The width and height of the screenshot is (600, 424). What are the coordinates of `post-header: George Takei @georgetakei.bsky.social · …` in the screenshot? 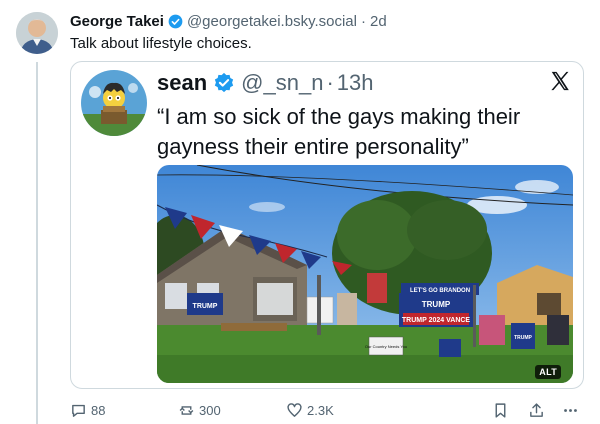 It's located at (228, 21).